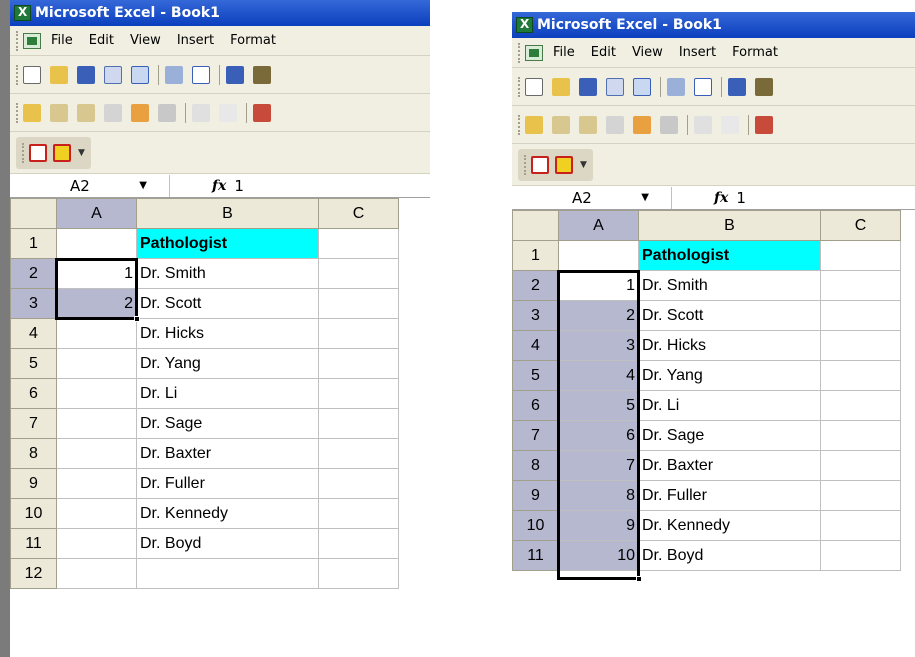 This screenshot has height=657, width=915. I want to click on permission-icon, so click(113, 74).